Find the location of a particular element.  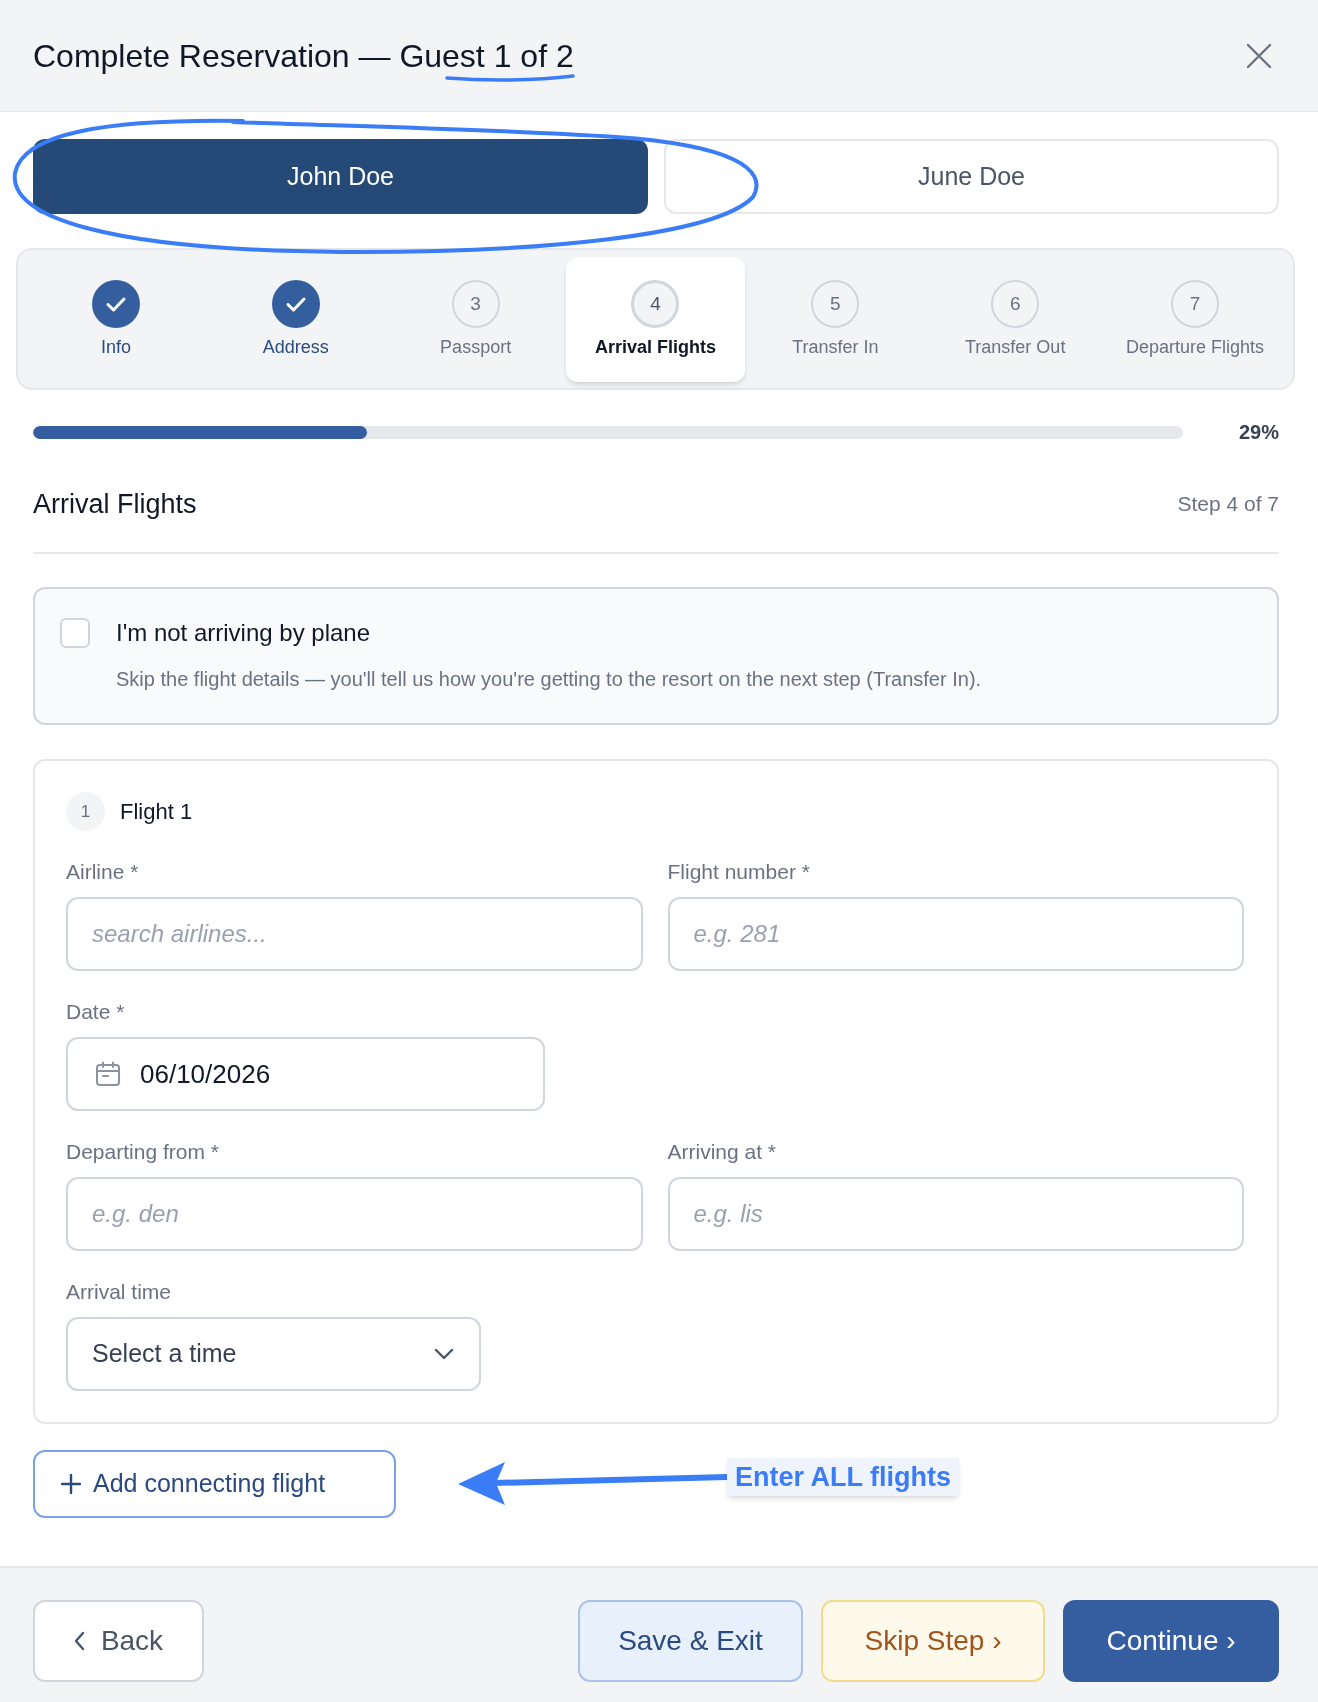

step-number: 6 is located at coordinates (1015, 304).